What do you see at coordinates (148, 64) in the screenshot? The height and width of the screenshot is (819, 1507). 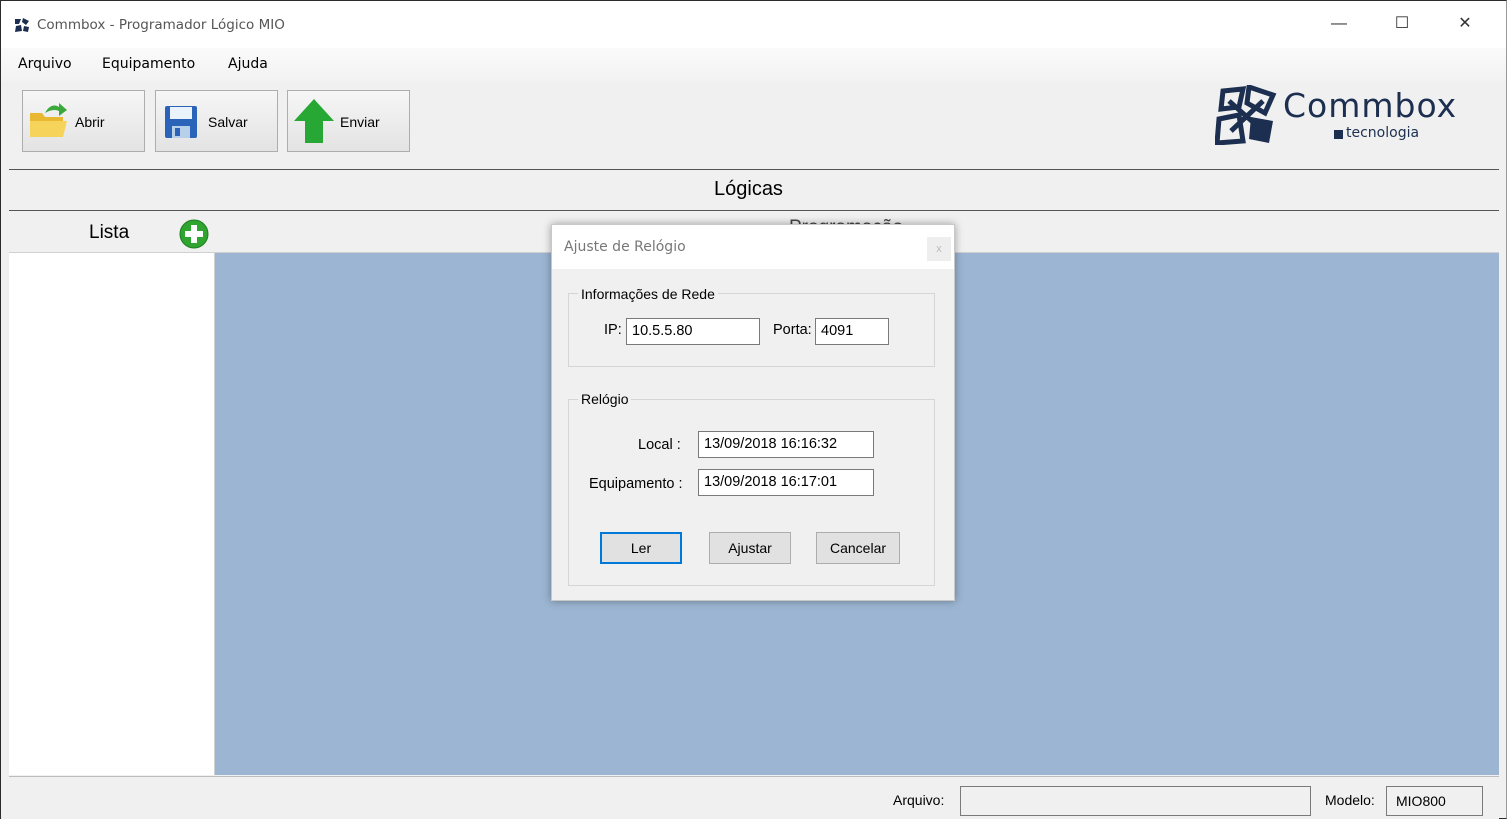 I see `menu-equipamento: Equipamento` at bounding box center [148, 64].